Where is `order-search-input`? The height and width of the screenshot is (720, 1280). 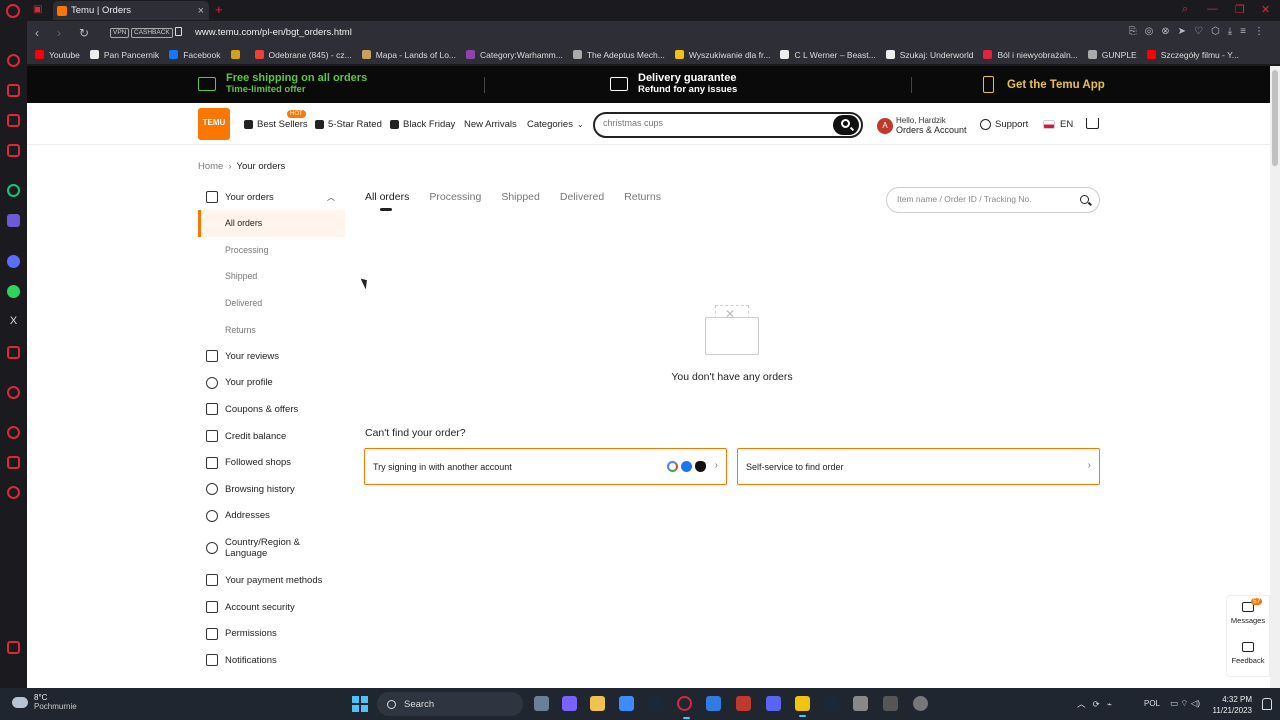 order-search-input is located at coordinates (982, 199).